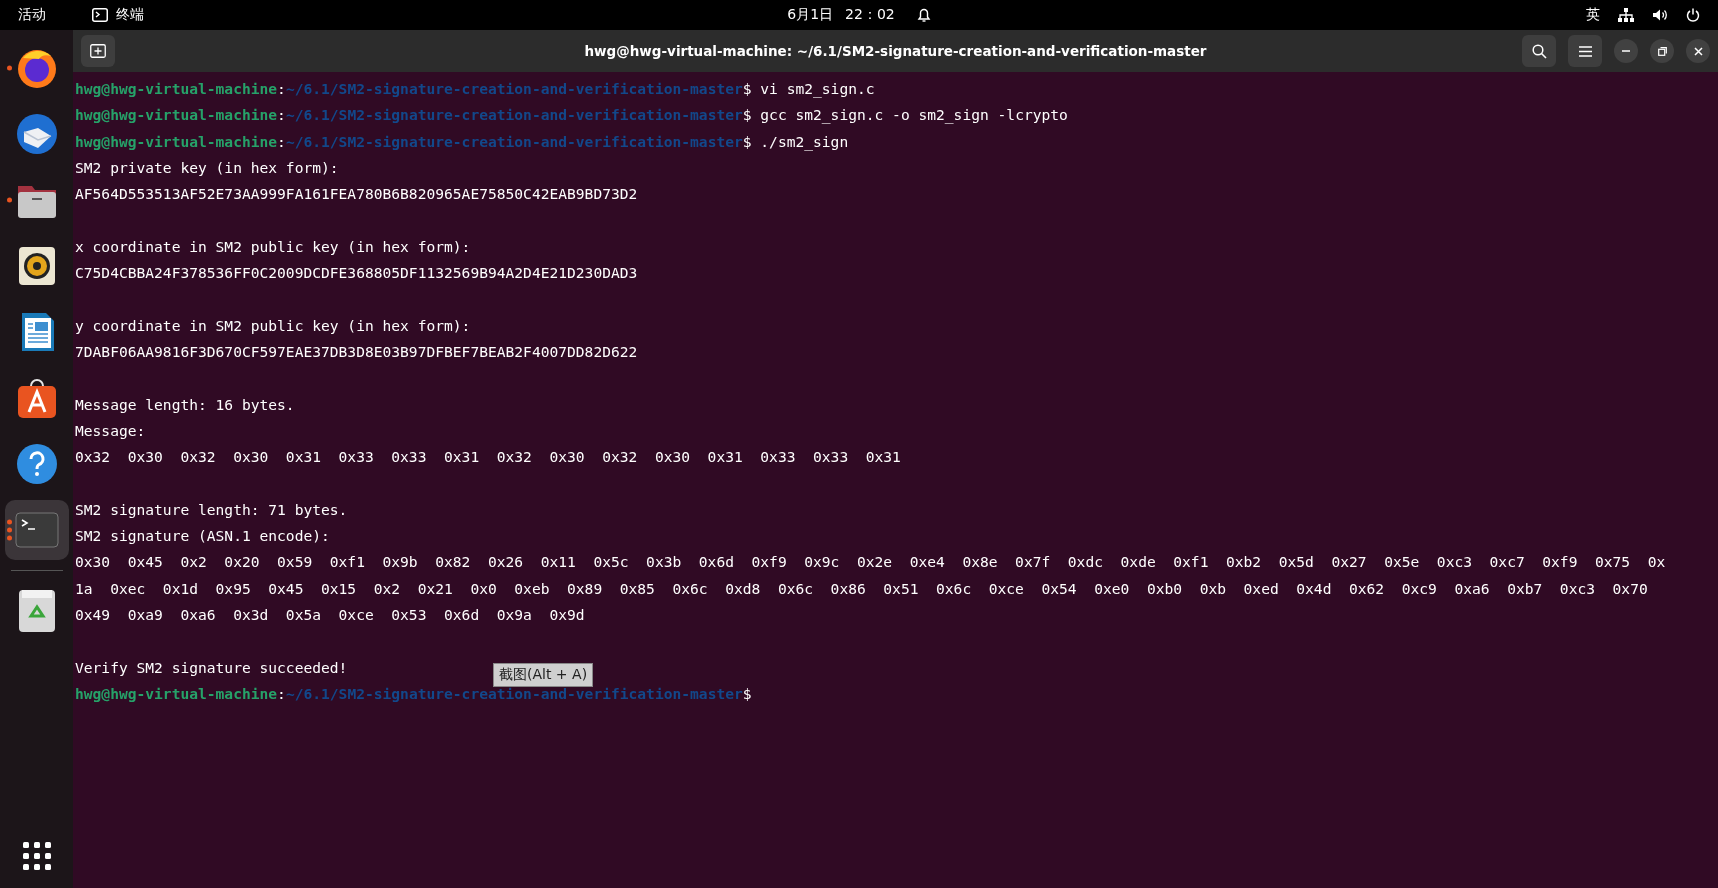  I want to click on minimize-button, so click(1626, 51).